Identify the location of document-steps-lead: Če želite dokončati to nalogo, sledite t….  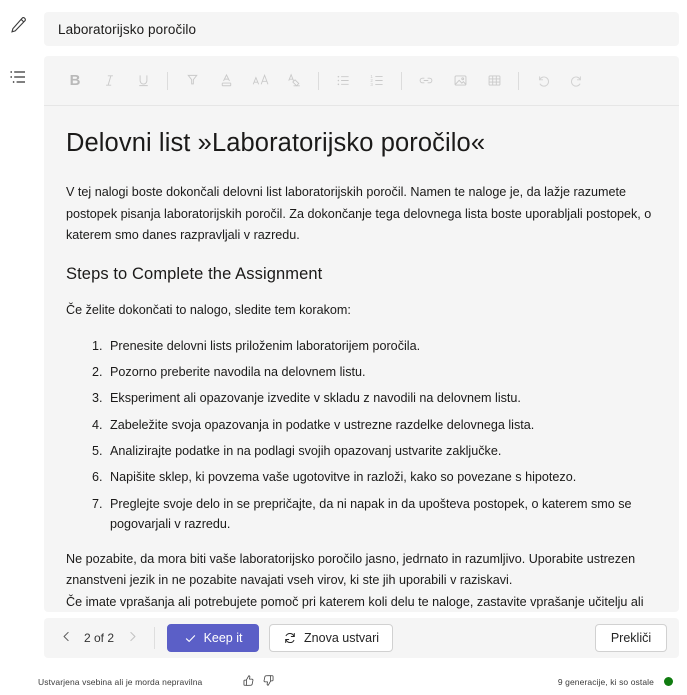
(208, 309).